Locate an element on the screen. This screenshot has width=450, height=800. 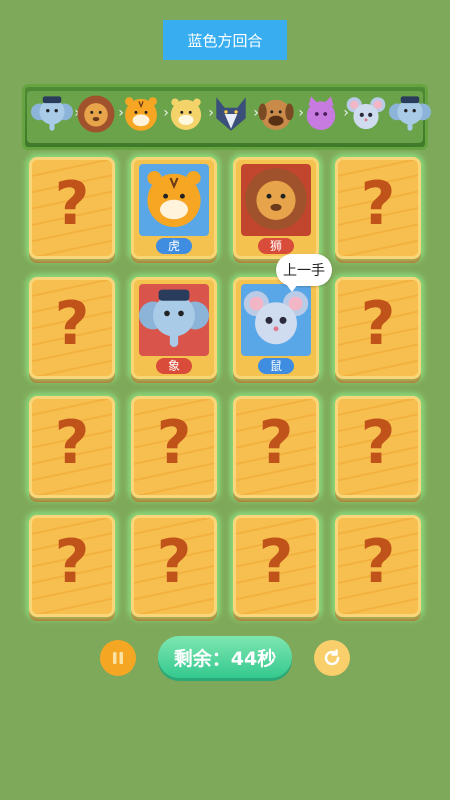
leopard-icon is located at coordinates (187, 116).